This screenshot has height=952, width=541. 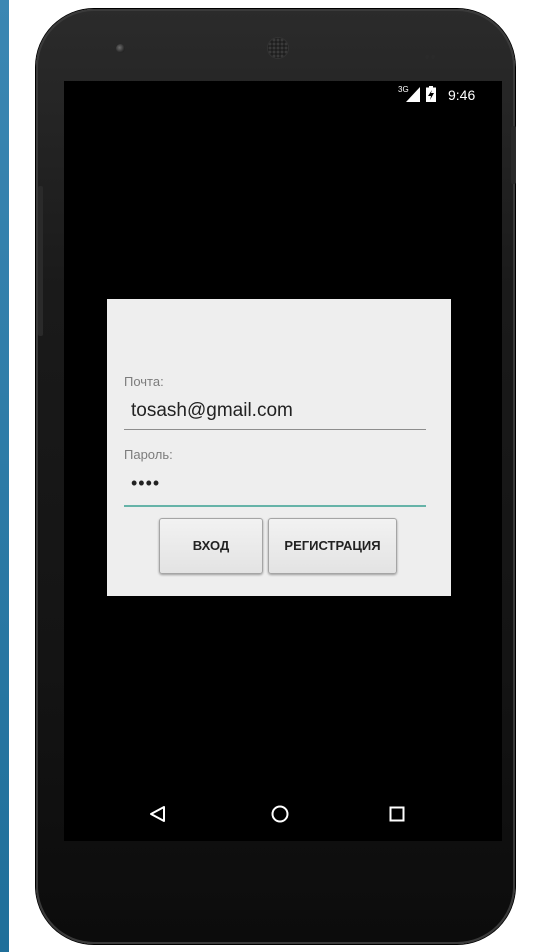 I want to click on password-label: Пароль:, so click(x=148, y=454).